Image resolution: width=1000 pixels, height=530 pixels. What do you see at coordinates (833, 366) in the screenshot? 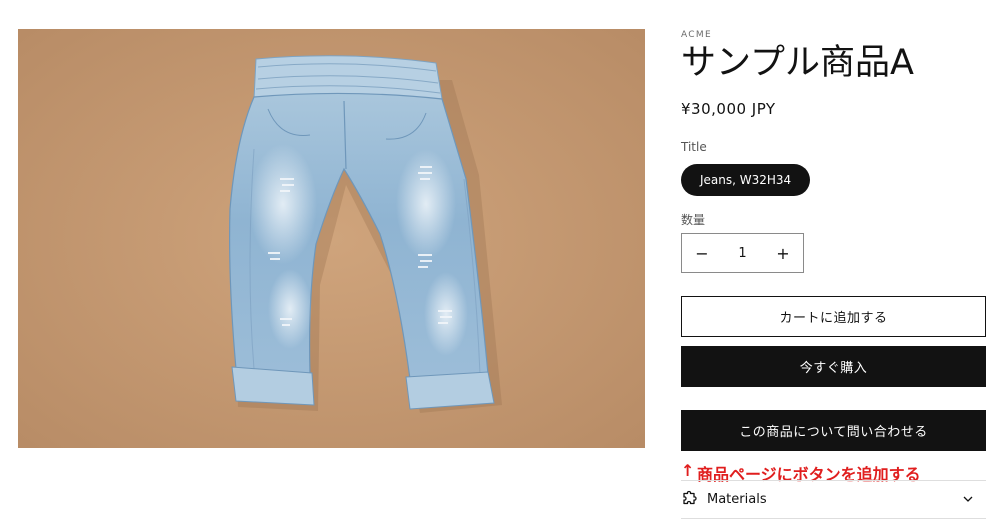
I see `buy-now-button: 今すぐ購入` at bounding box center [833, 366].